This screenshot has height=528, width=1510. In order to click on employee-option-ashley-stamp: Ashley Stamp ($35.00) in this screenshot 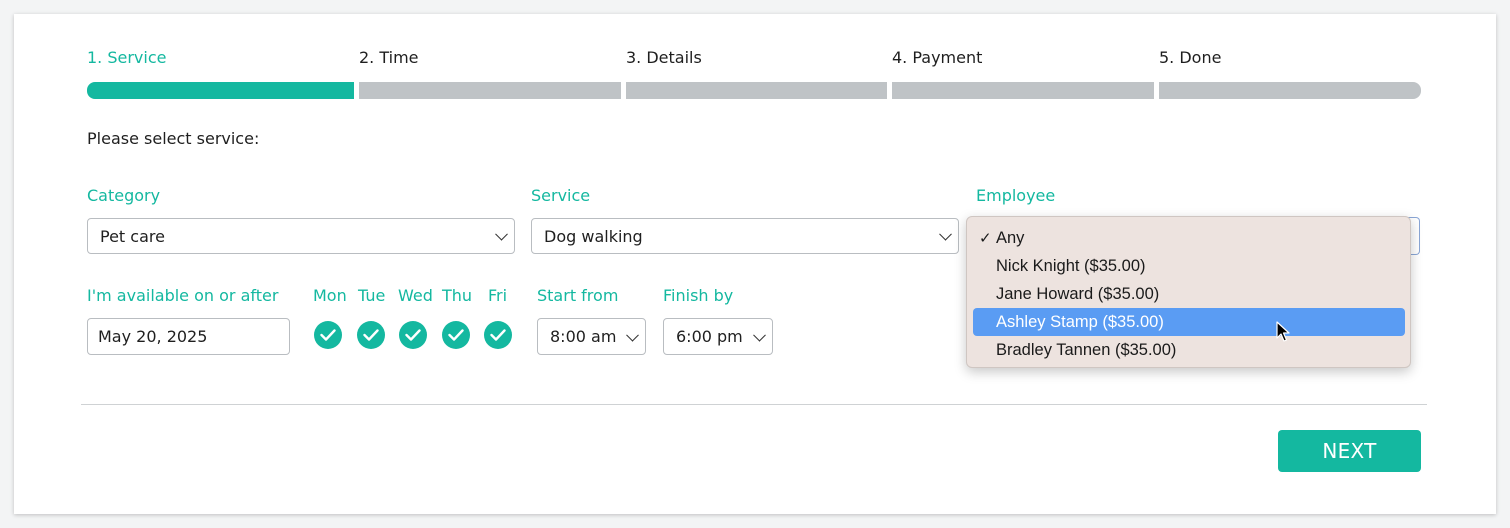, I will do `click(1189, 322)`.